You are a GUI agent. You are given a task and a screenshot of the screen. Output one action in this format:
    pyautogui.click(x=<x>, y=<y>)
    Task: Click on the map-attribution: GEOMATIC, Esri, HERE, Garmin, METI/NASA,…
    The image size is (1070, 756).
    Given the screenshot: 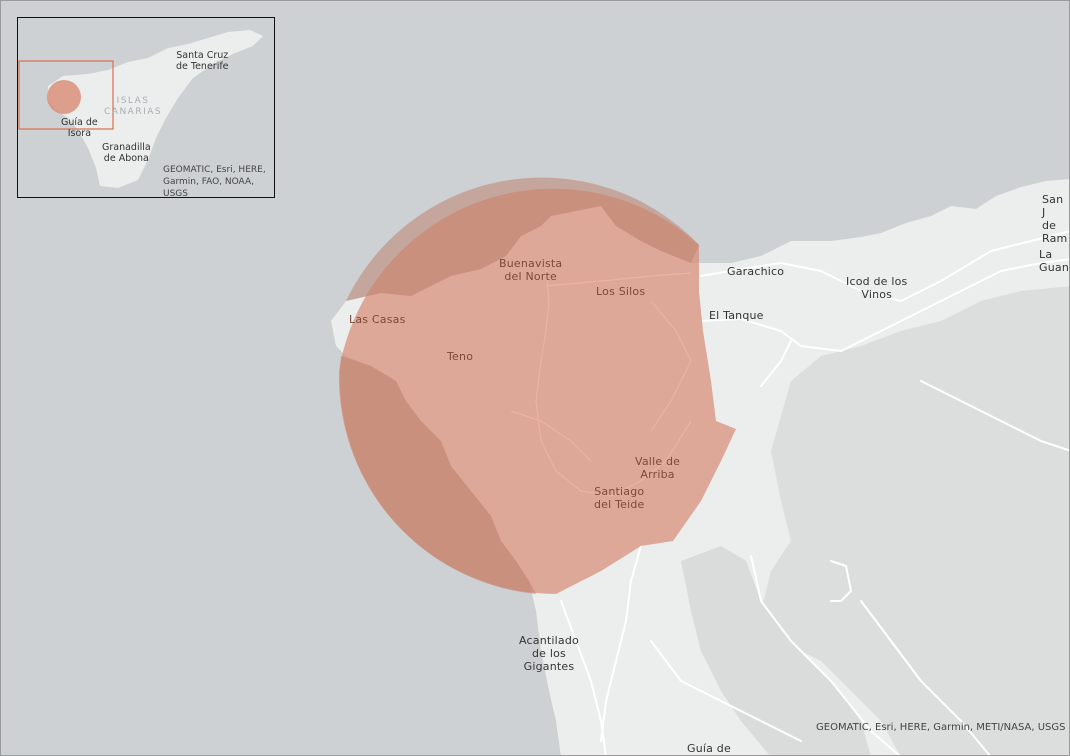 What is the action you would take?
    pyautogui.click(x=941, y=727)
    